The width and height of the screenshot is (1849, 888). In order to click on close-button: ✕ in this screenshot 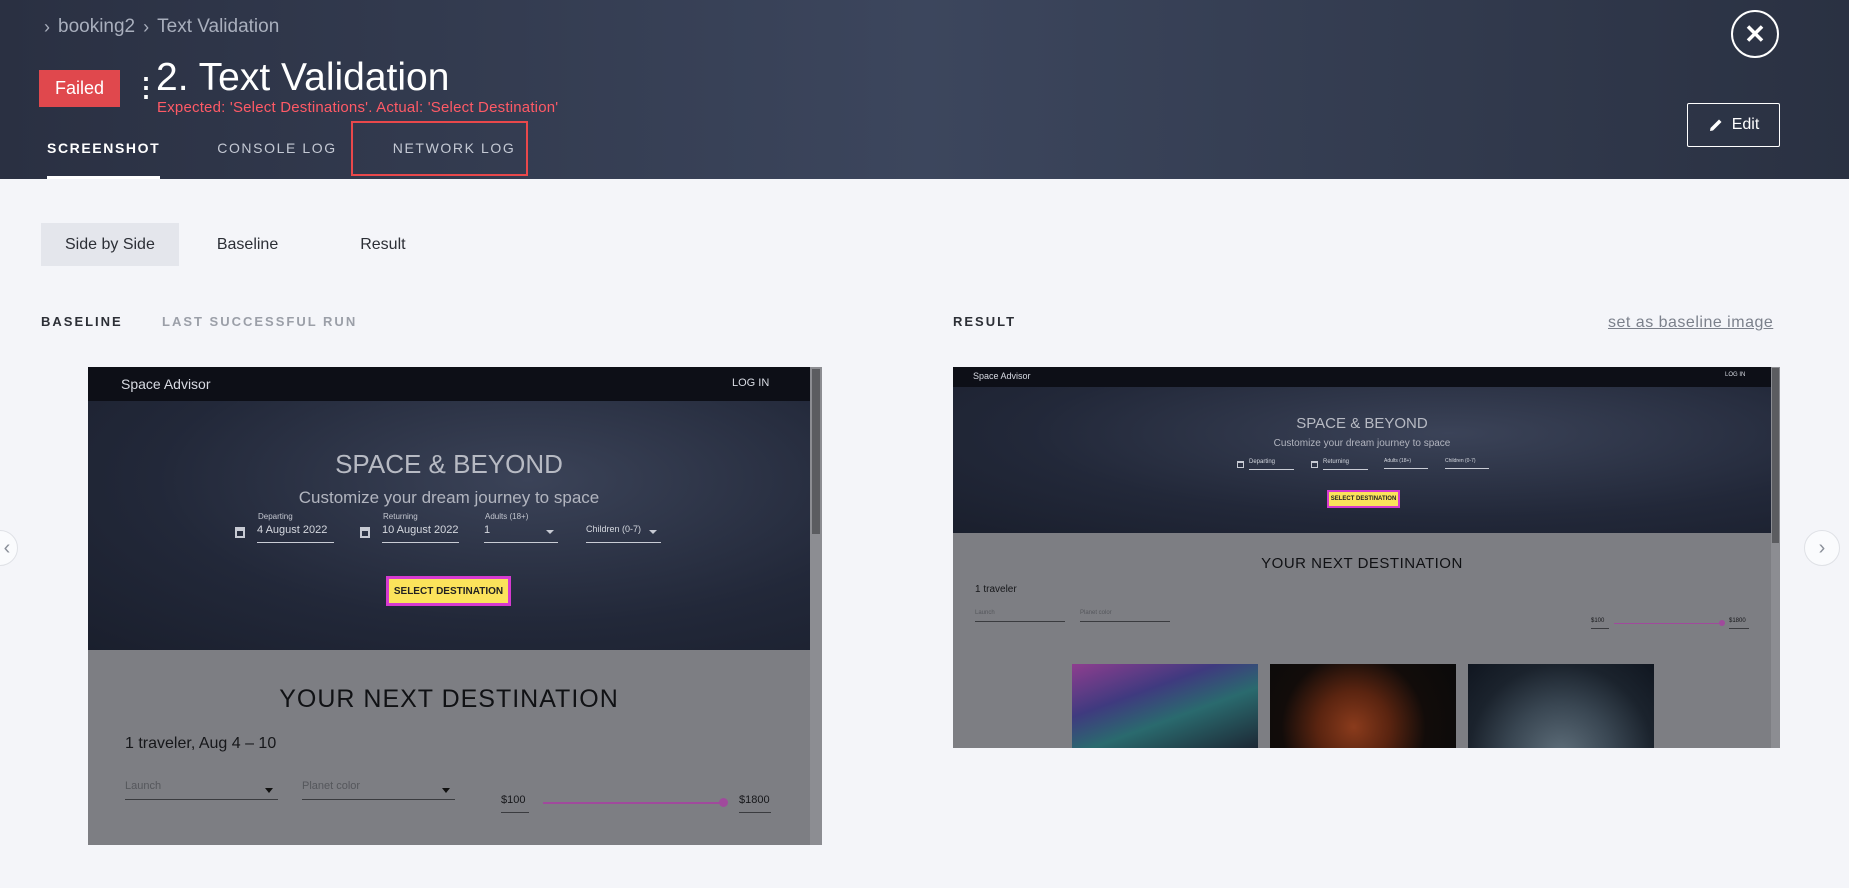, I will do `click(1755, 34)`.